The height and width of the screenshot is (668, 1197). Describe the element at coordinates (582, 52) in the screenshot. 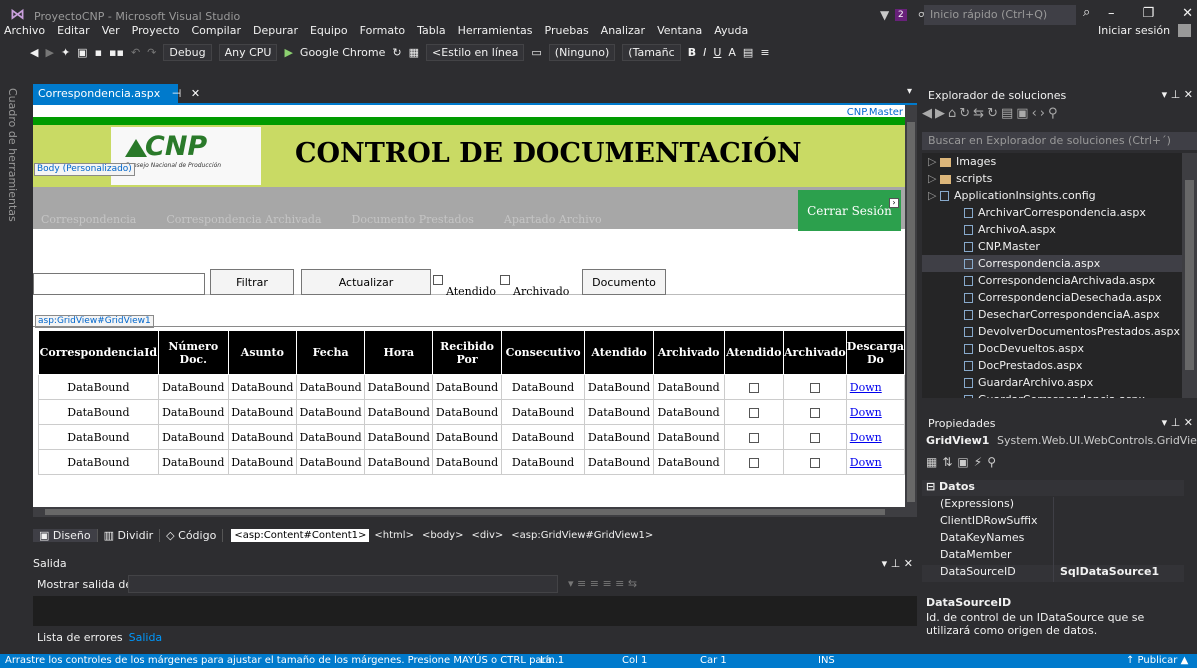

I see `font-select: (Ninguno)` at that location.